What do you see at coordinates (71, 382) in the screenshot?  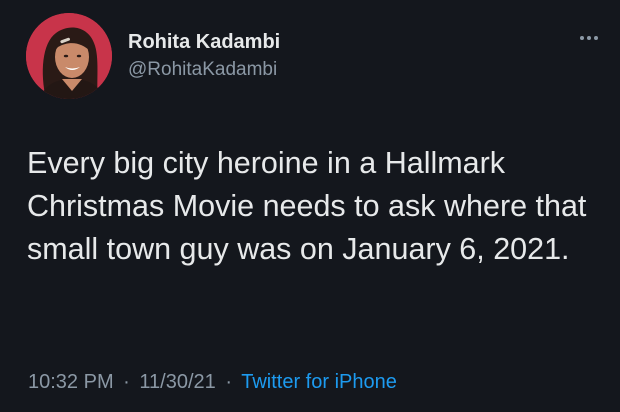 I see `tweet-time: 10:32 PM` at bounding box center [71, 382].